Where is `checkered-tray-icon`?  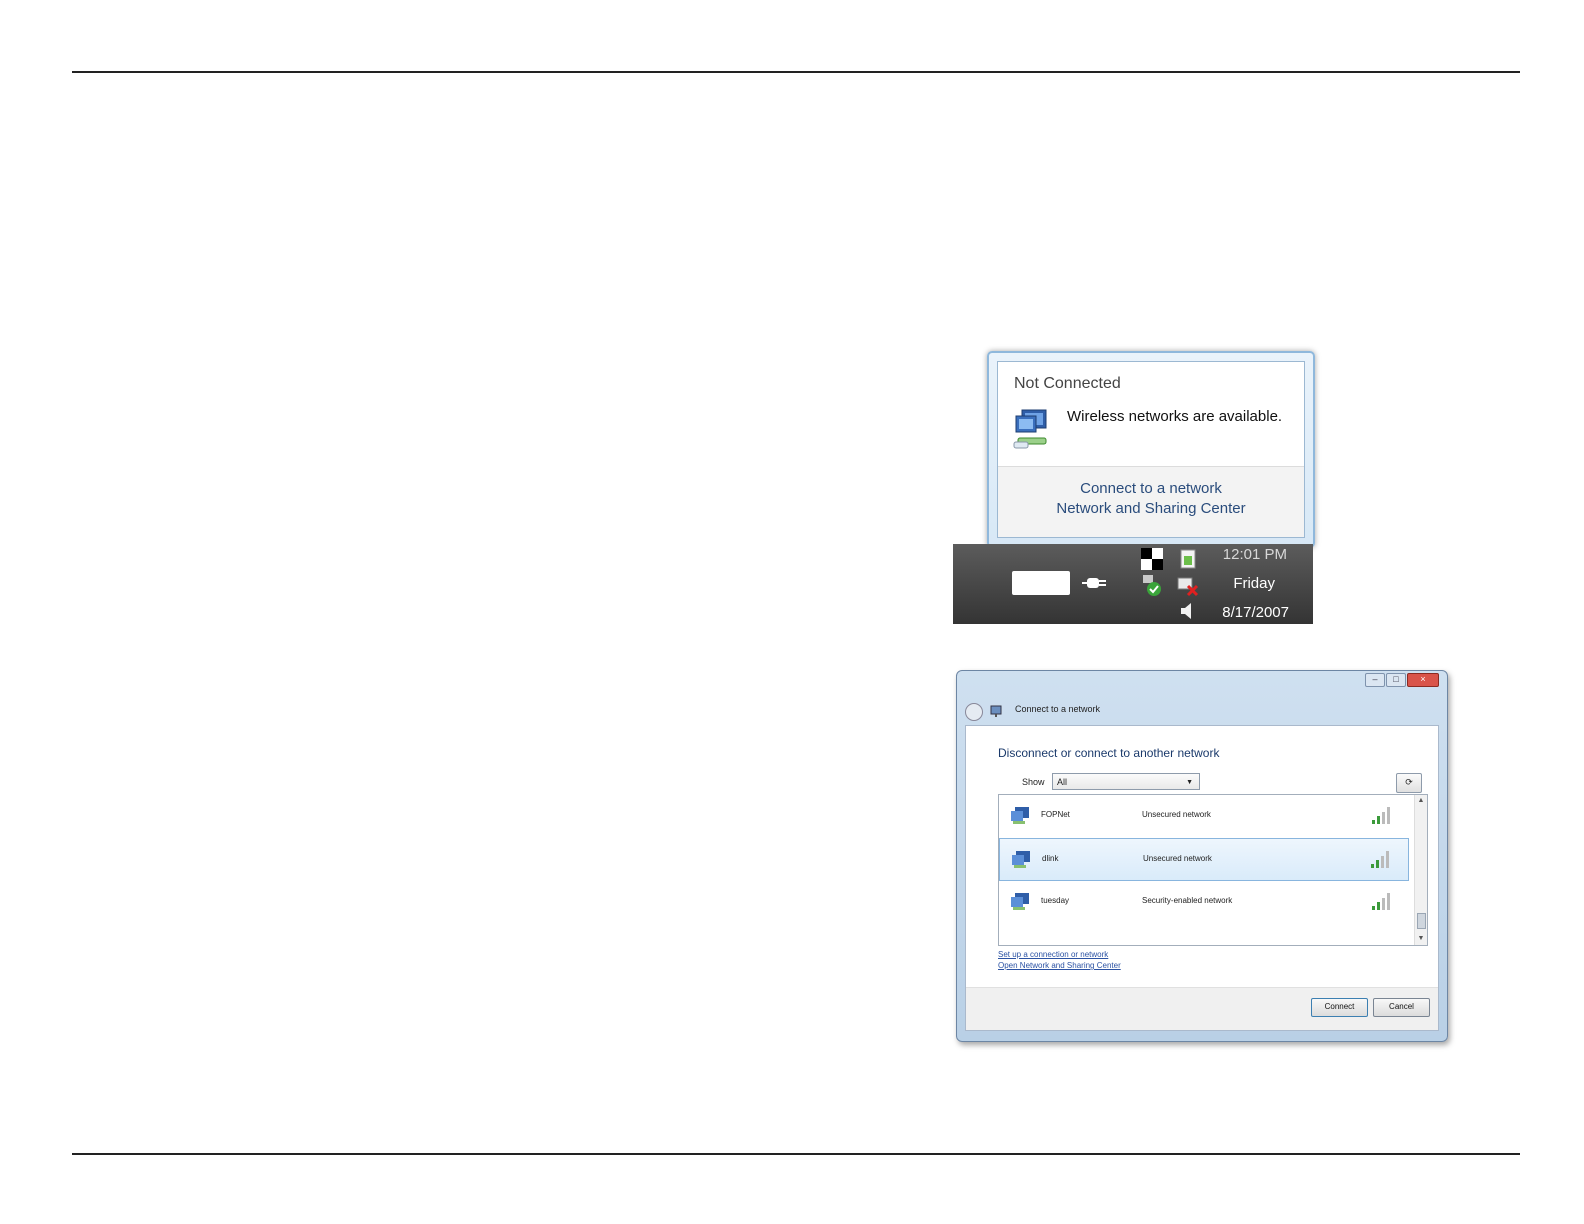 checkered-tray-icon is located at coordinates (1152, 559).